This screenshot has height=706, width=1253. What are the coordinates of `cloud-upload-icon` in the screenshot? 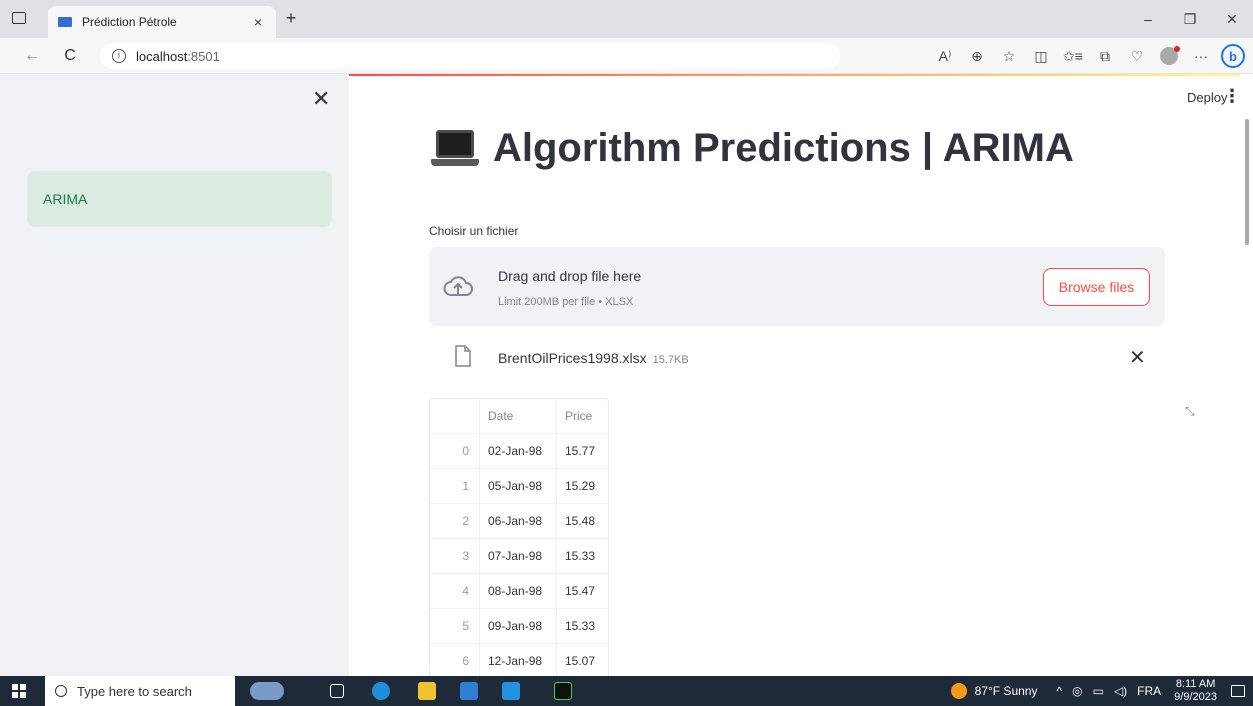 It's located at (458, 286).